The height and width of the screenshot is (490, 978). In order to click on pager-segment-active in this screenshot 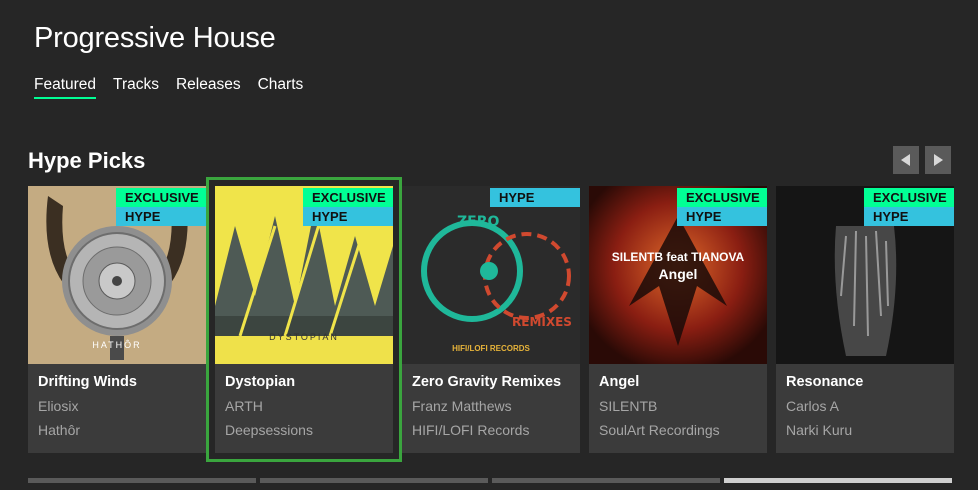, I will do `click(838, 480)`.